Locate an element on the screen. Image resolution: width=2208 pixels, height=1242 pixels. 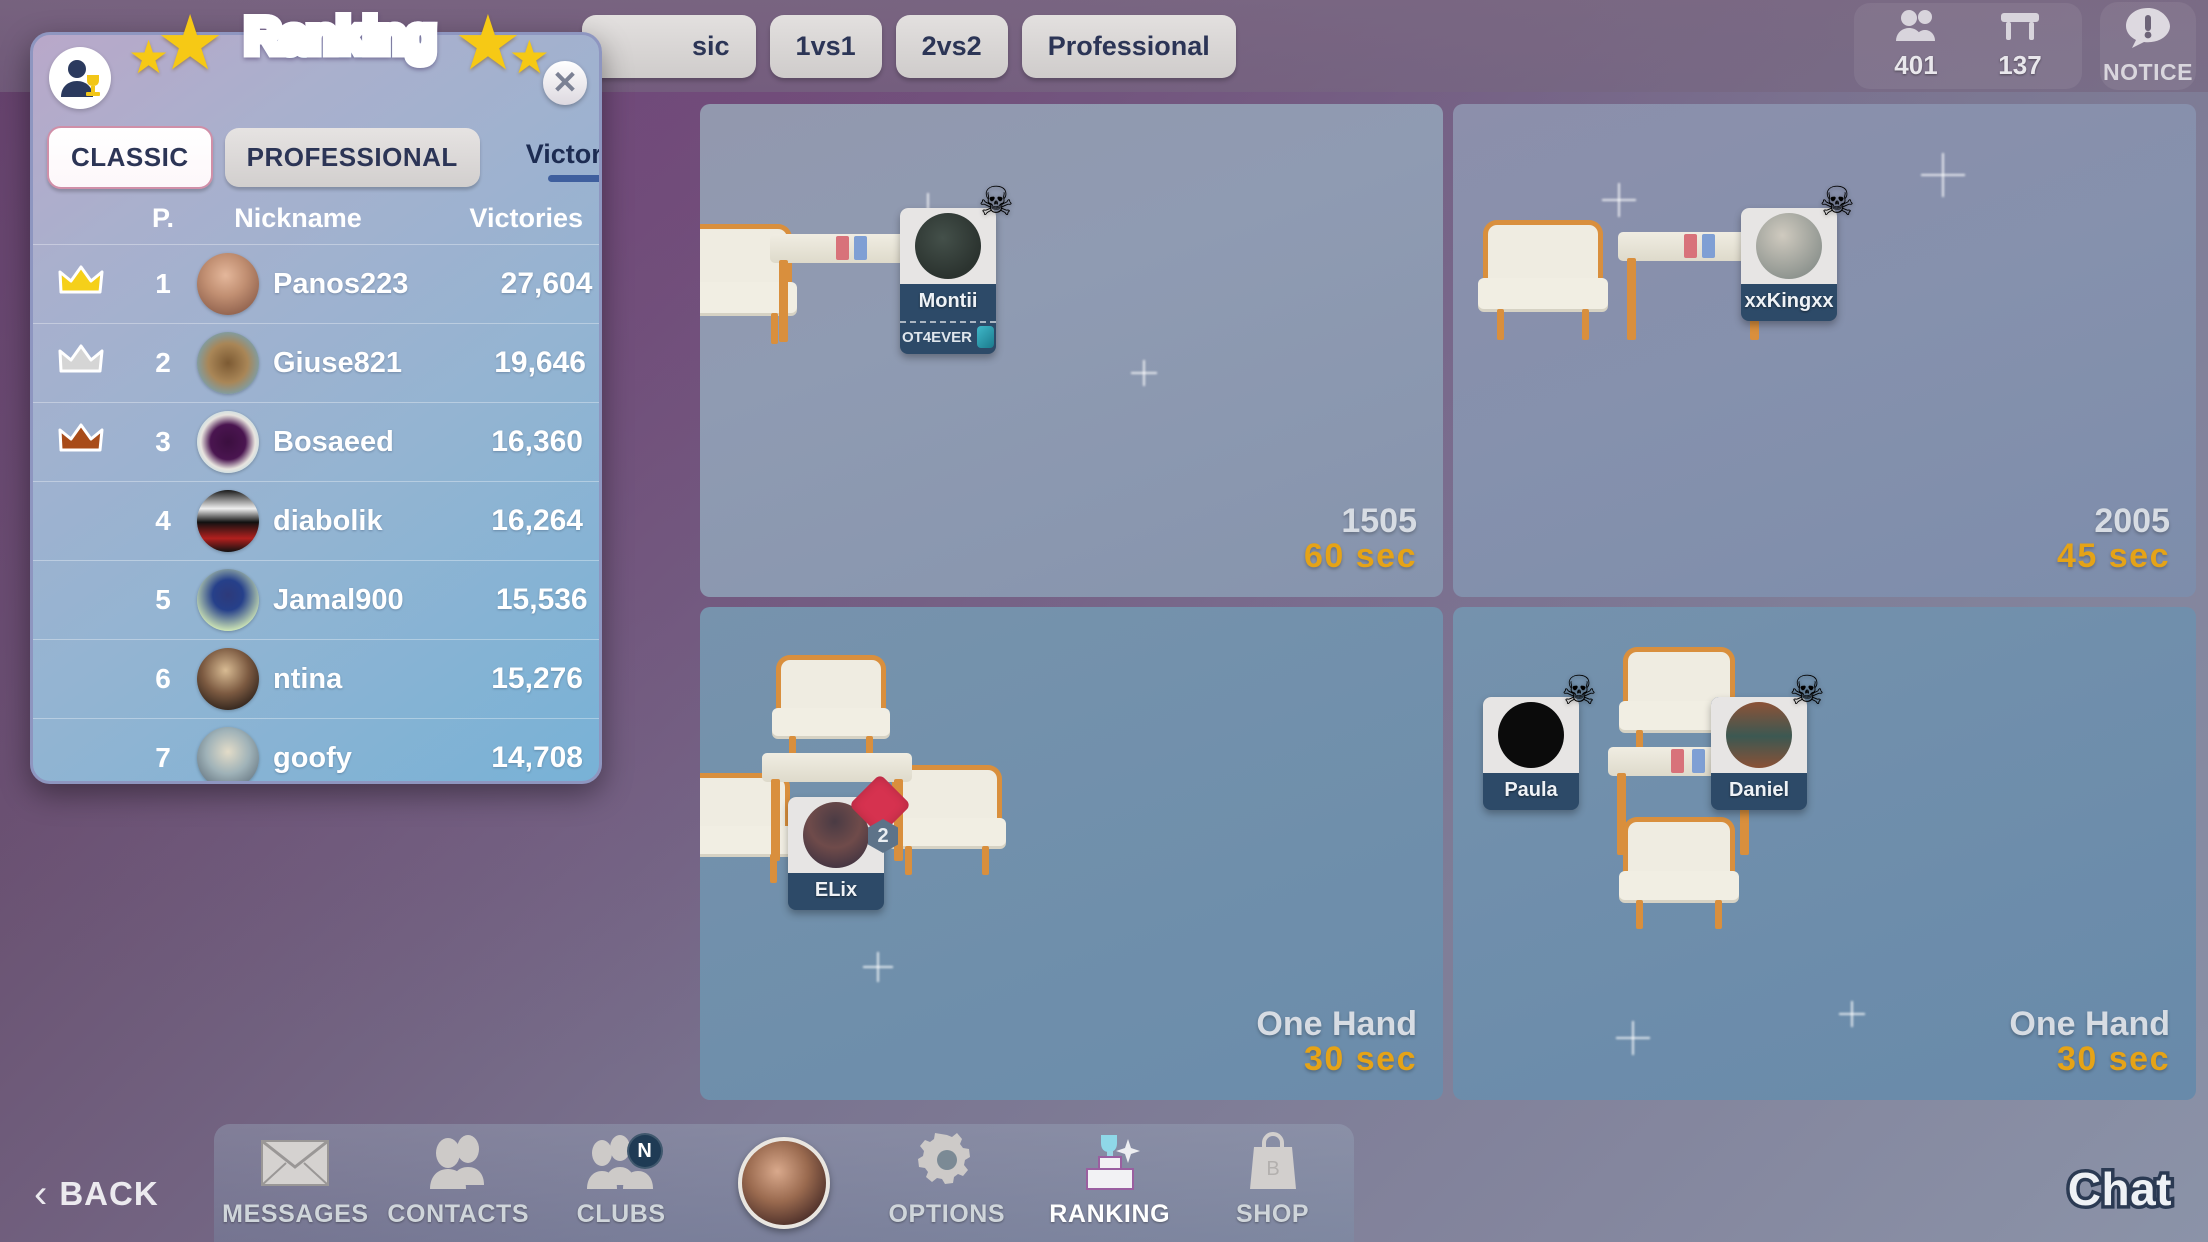
rank-position: 6 is located at coordinates (163, 678).